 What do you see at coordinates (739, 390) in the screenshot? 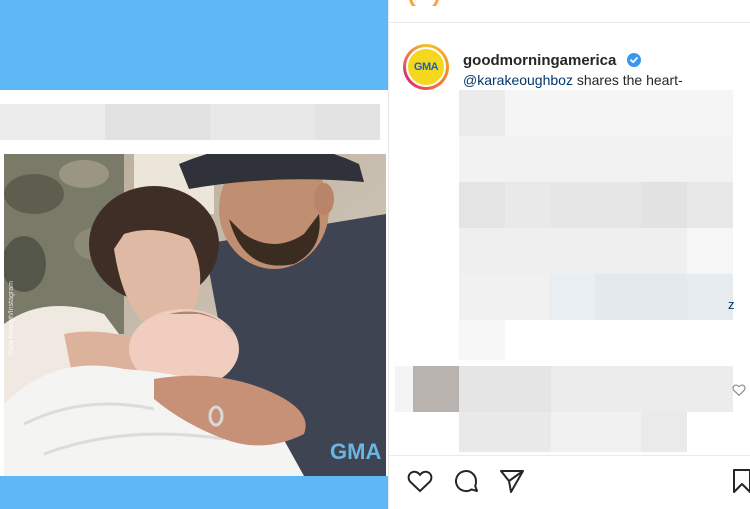
I see `heart-small-icon` at bounding box center [739, 390].